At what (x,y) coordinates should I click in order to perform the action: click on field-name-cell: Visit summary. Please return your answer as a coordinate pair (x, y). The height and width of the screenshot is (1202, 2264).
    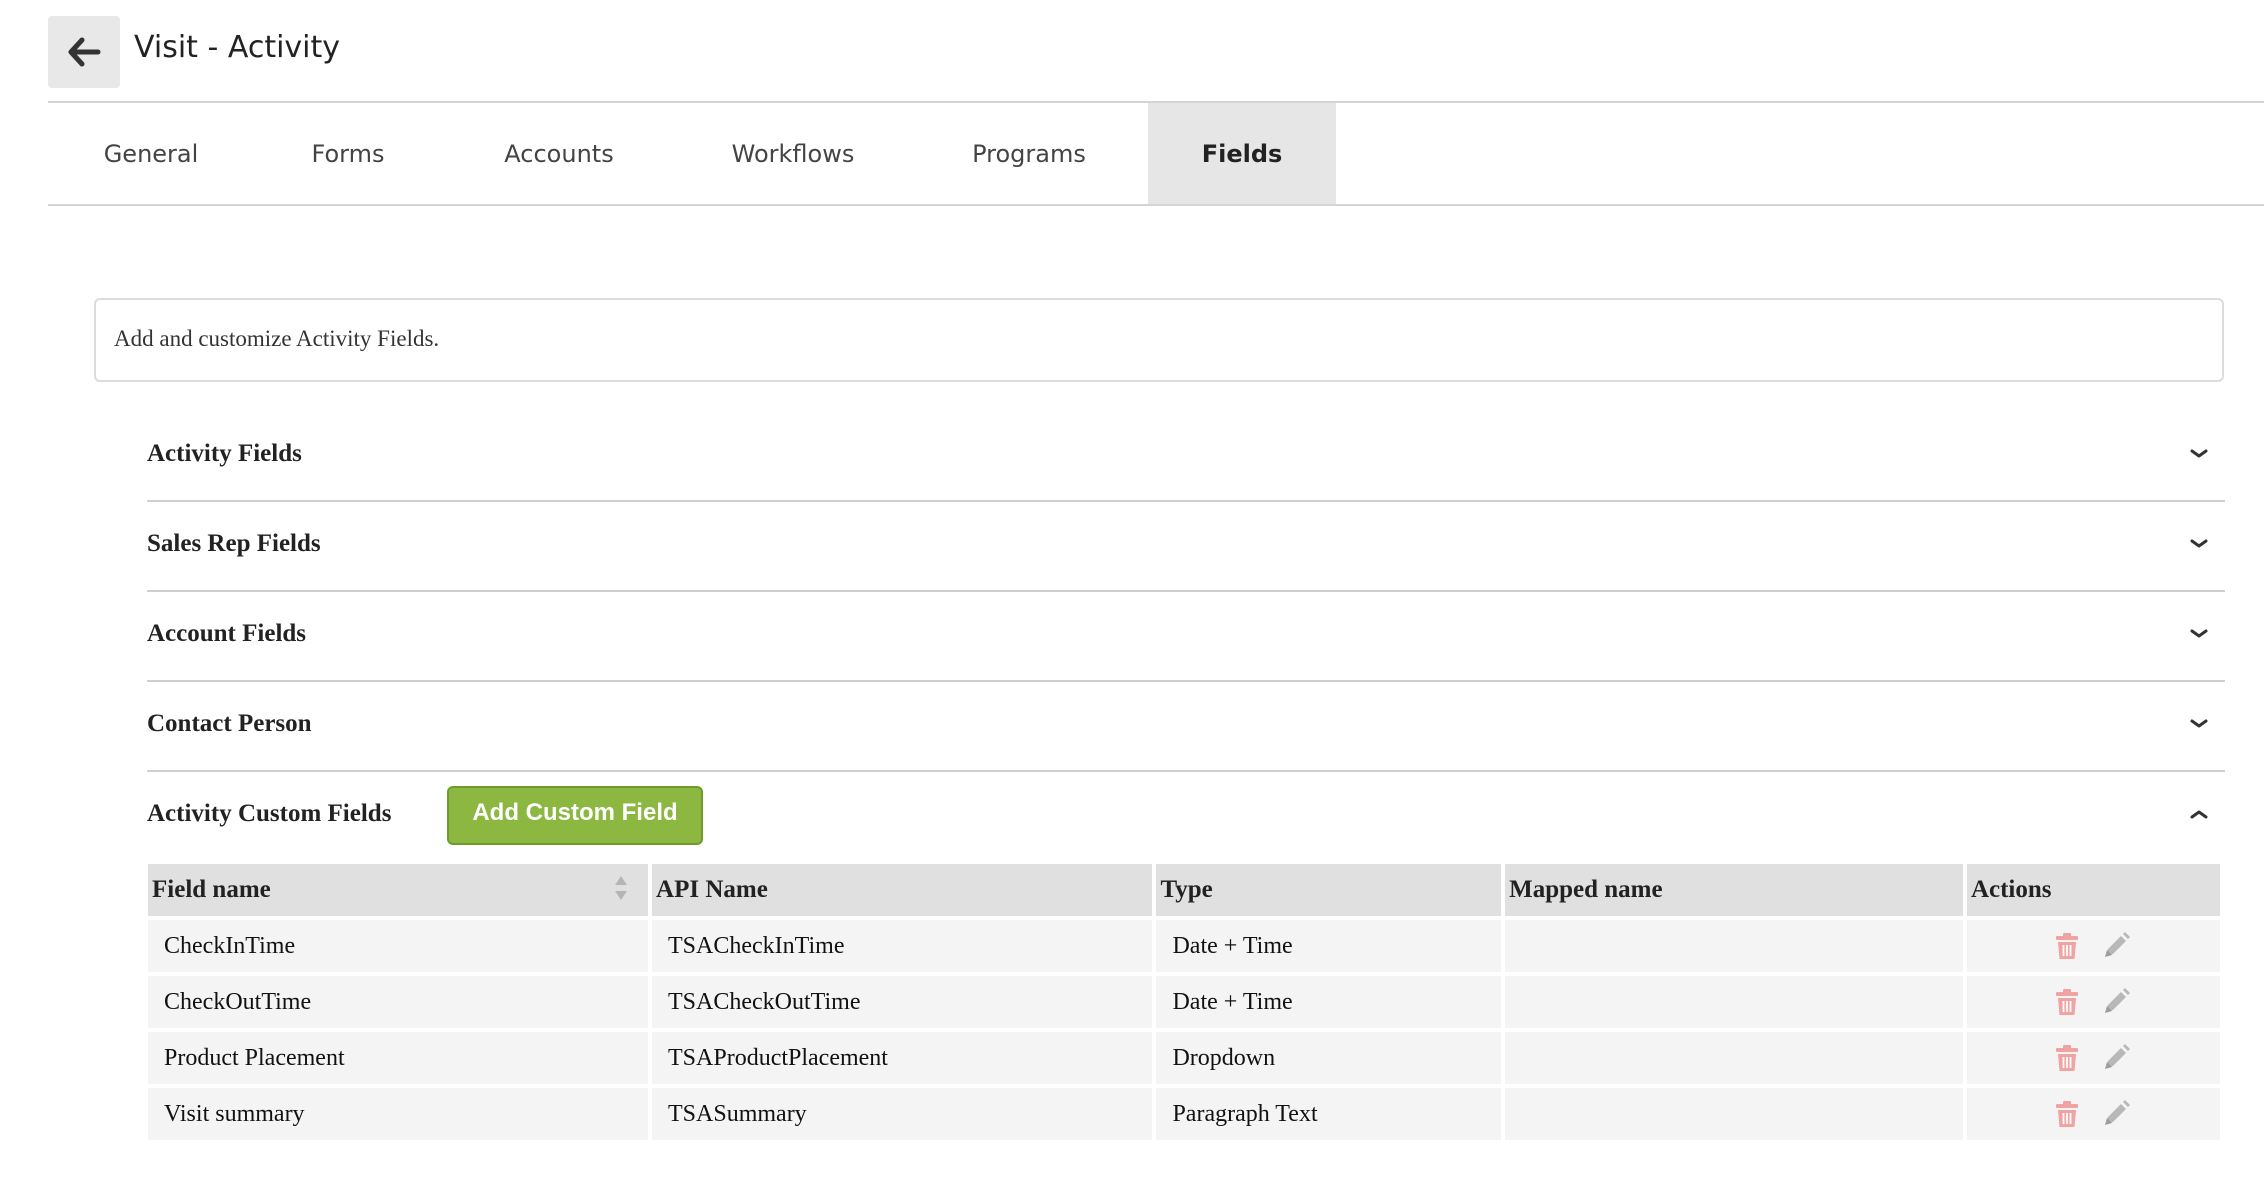
    Looking at the image, I should click on (398, 1114).